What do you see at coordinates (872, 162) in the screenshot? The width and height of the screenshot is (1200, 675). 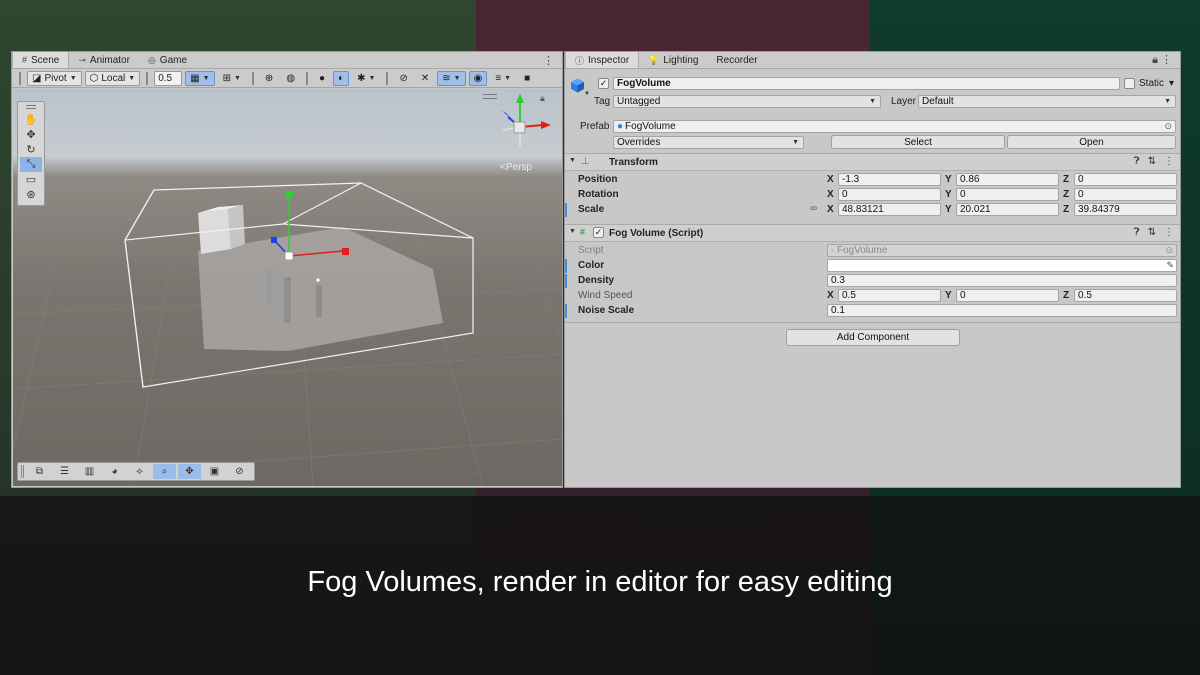 I see `transform-header: ▼ ⊥ Transform ❓︎ ⇅ ⋮` at bounding box center [872, 162].